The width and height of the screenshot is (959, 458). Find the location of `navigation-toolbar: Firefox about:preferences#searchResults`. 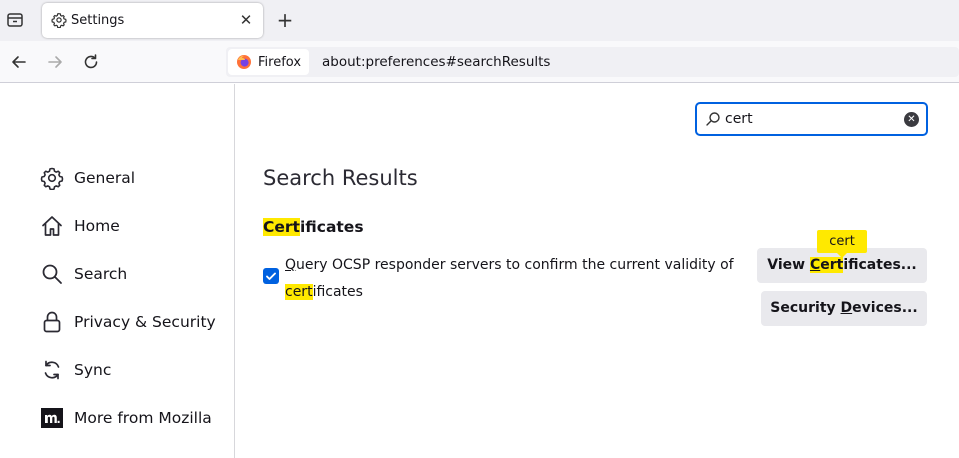

navigation-toolbar: Firefox about:preferences#searchResults is located at coordinates (479, 62).